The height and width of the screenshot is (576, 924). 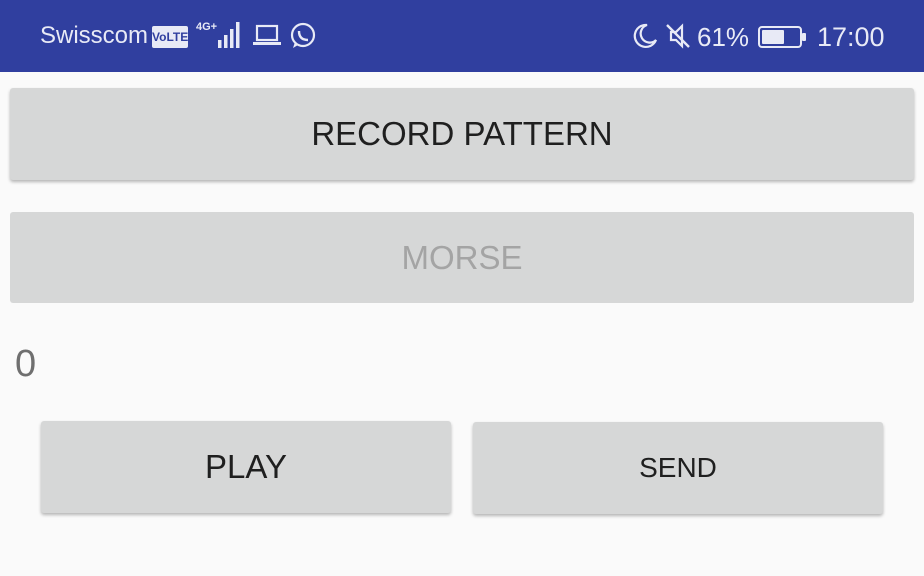 What do you see at coordinates (462, 36) in the screenshot?
I see `status-bar: Swisscom VoLTE 4G+ 61% 17:00` at bounding box center [462, 36].